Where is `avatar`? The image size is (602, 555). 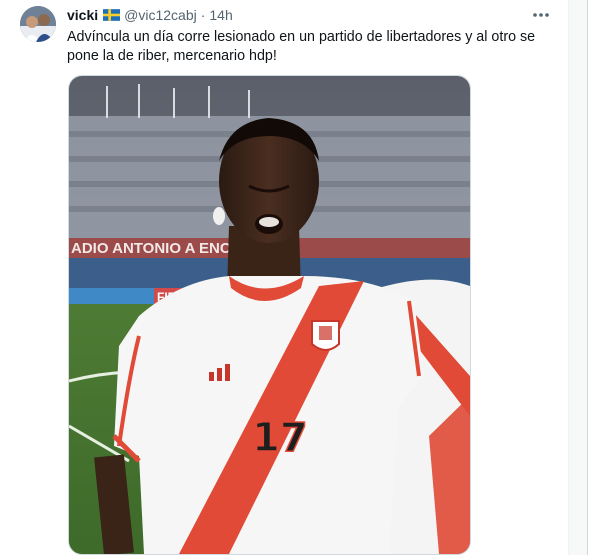
avatar is located at coordinates (38, 24).